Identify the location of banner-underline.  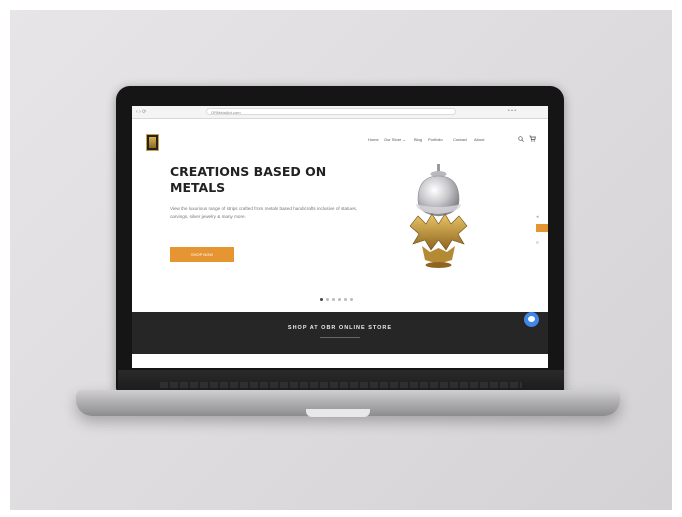
(340, 337).